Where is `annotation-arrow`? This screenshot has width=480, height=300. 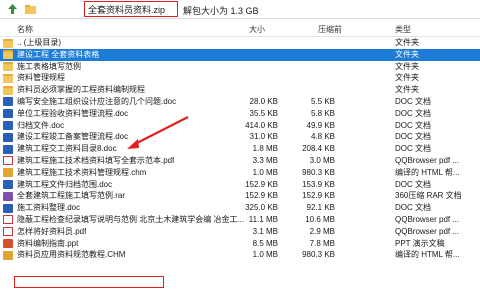
annotation-arrow is located at coordinates (158, 132).